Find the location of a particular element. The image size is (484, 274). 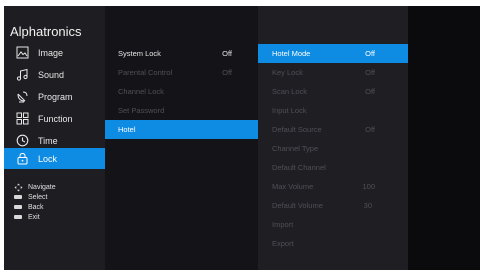

hotel-item-key-lock: Key Lock Off is located at coordinates (333, 72).